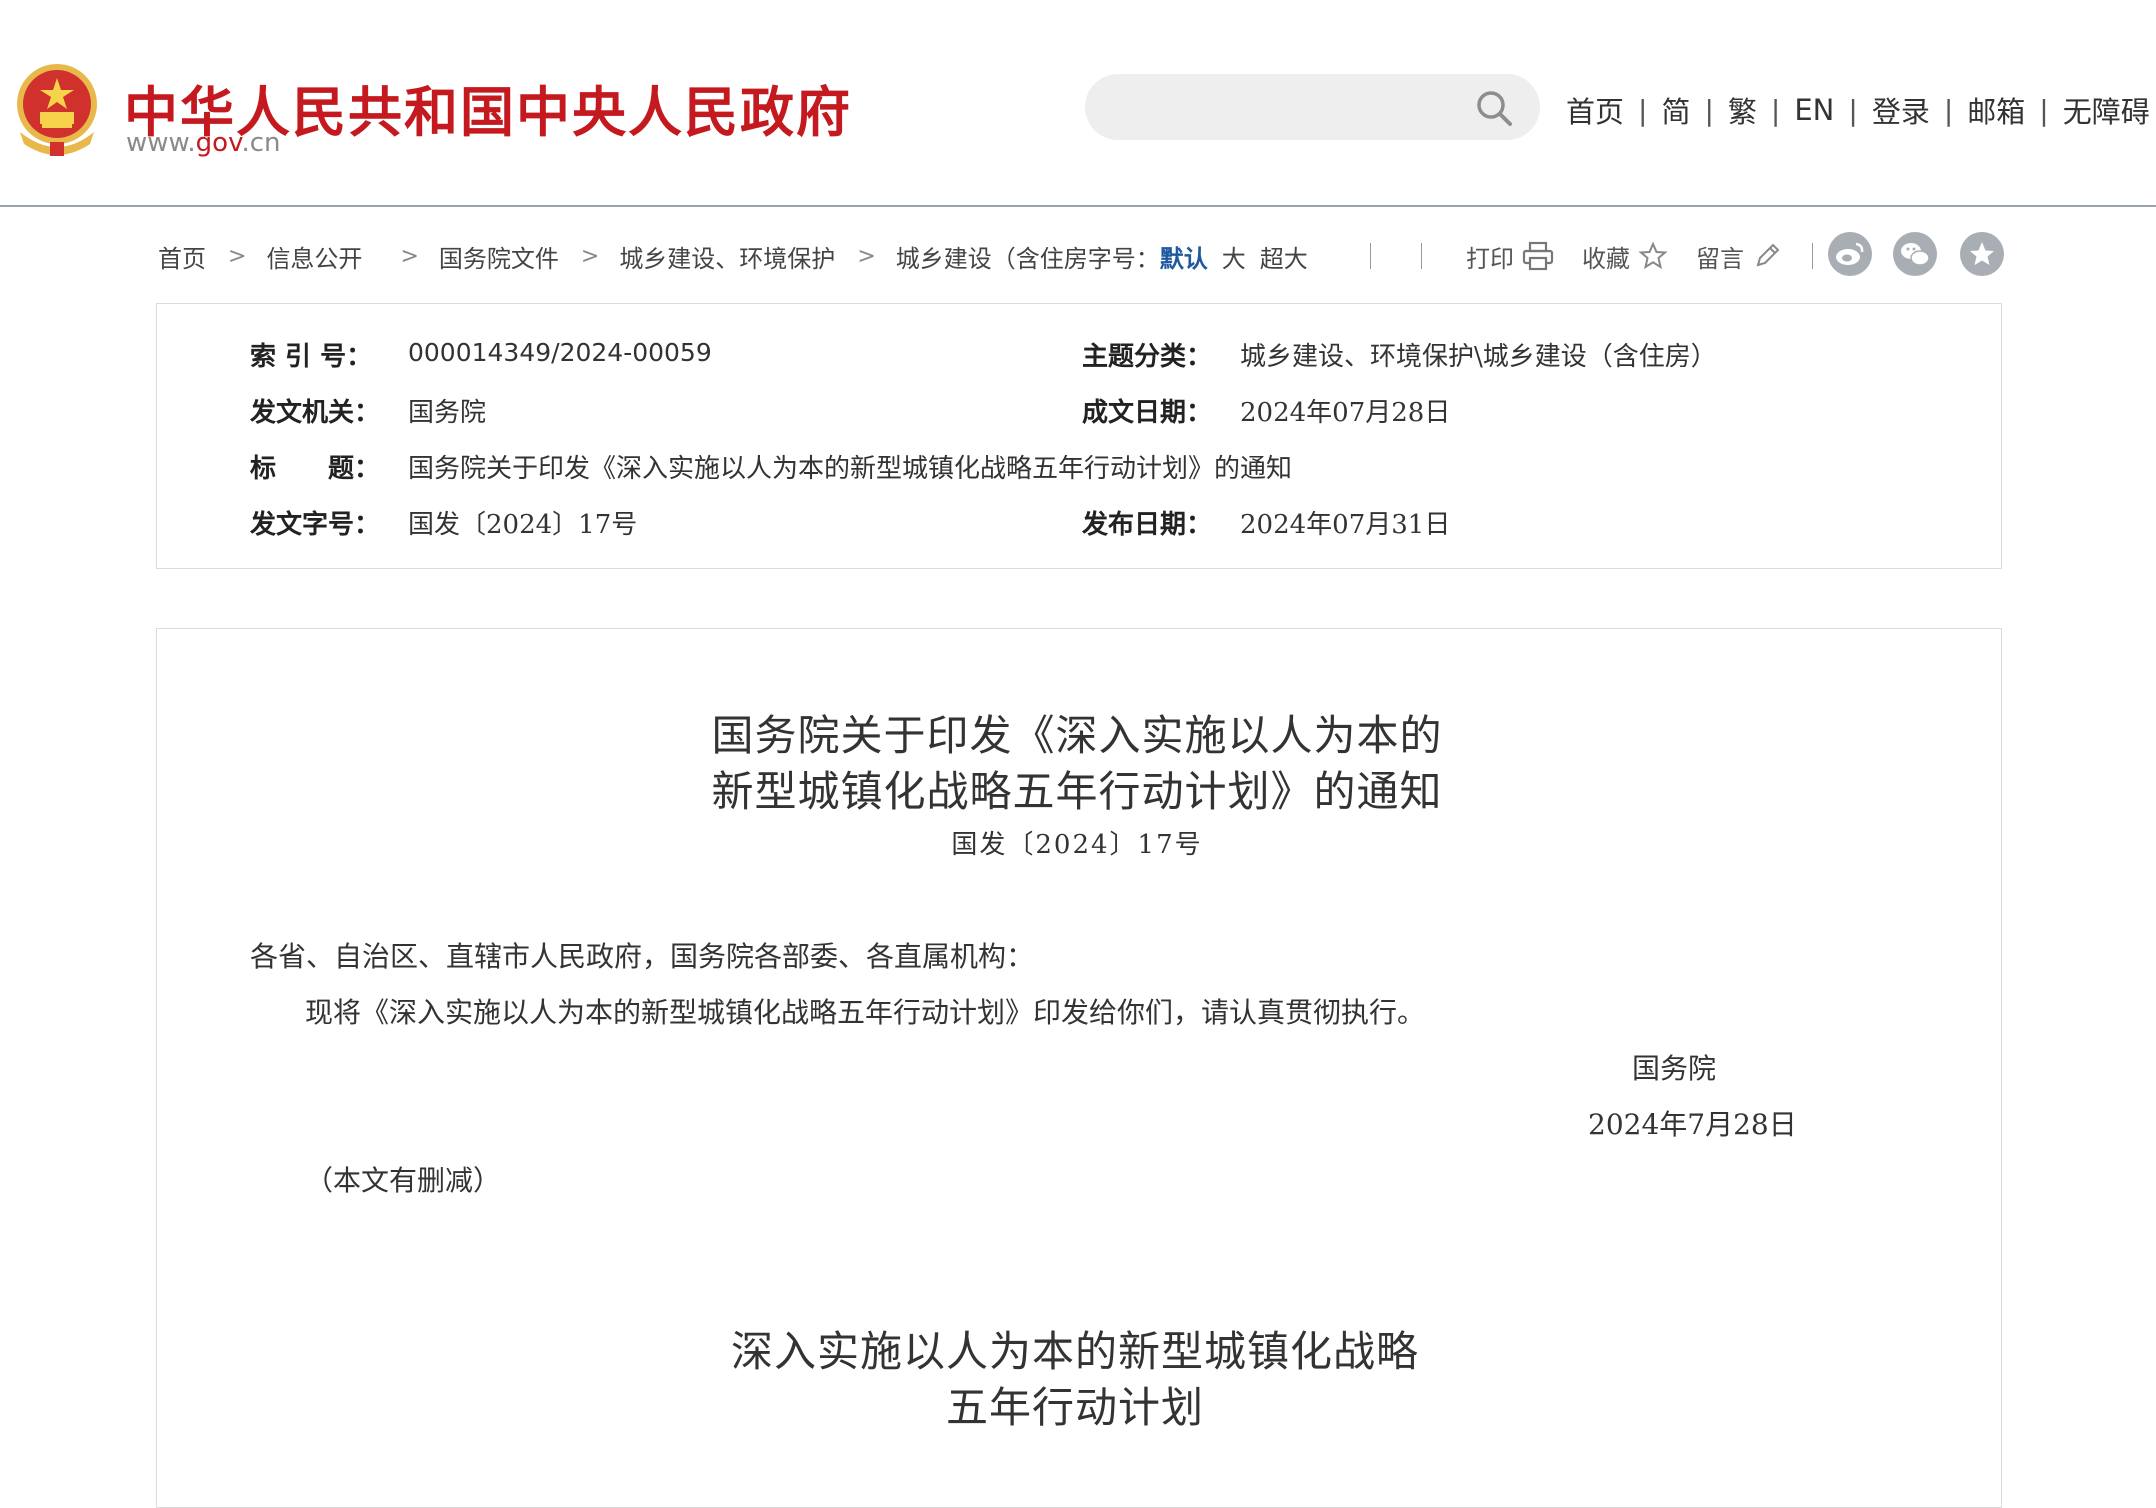  I want to click on doc-number-label: 发文字号：, so click(315, 525).